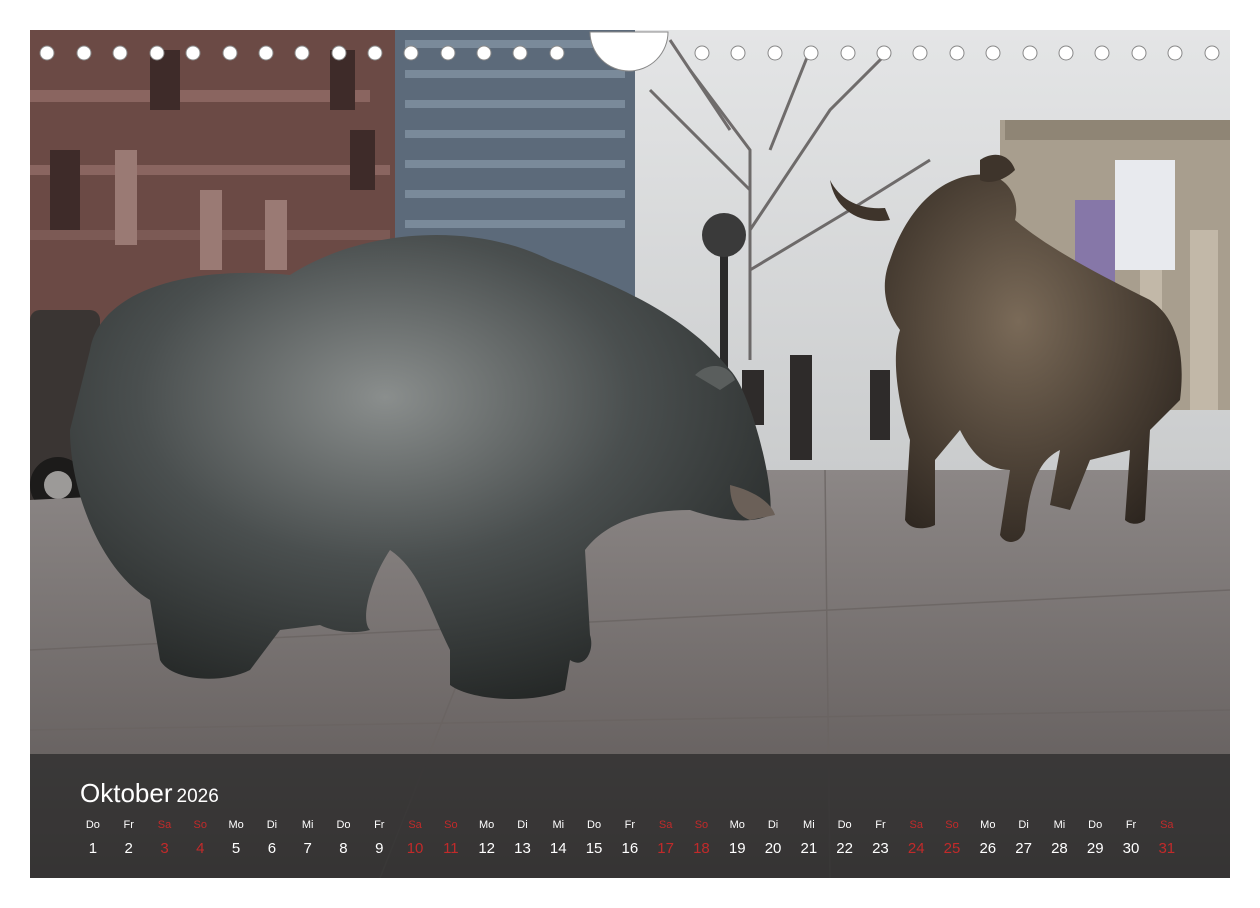  Describe the element at coordinates (415, 848) in the screenshot. I see `day-number: 10` at that location.